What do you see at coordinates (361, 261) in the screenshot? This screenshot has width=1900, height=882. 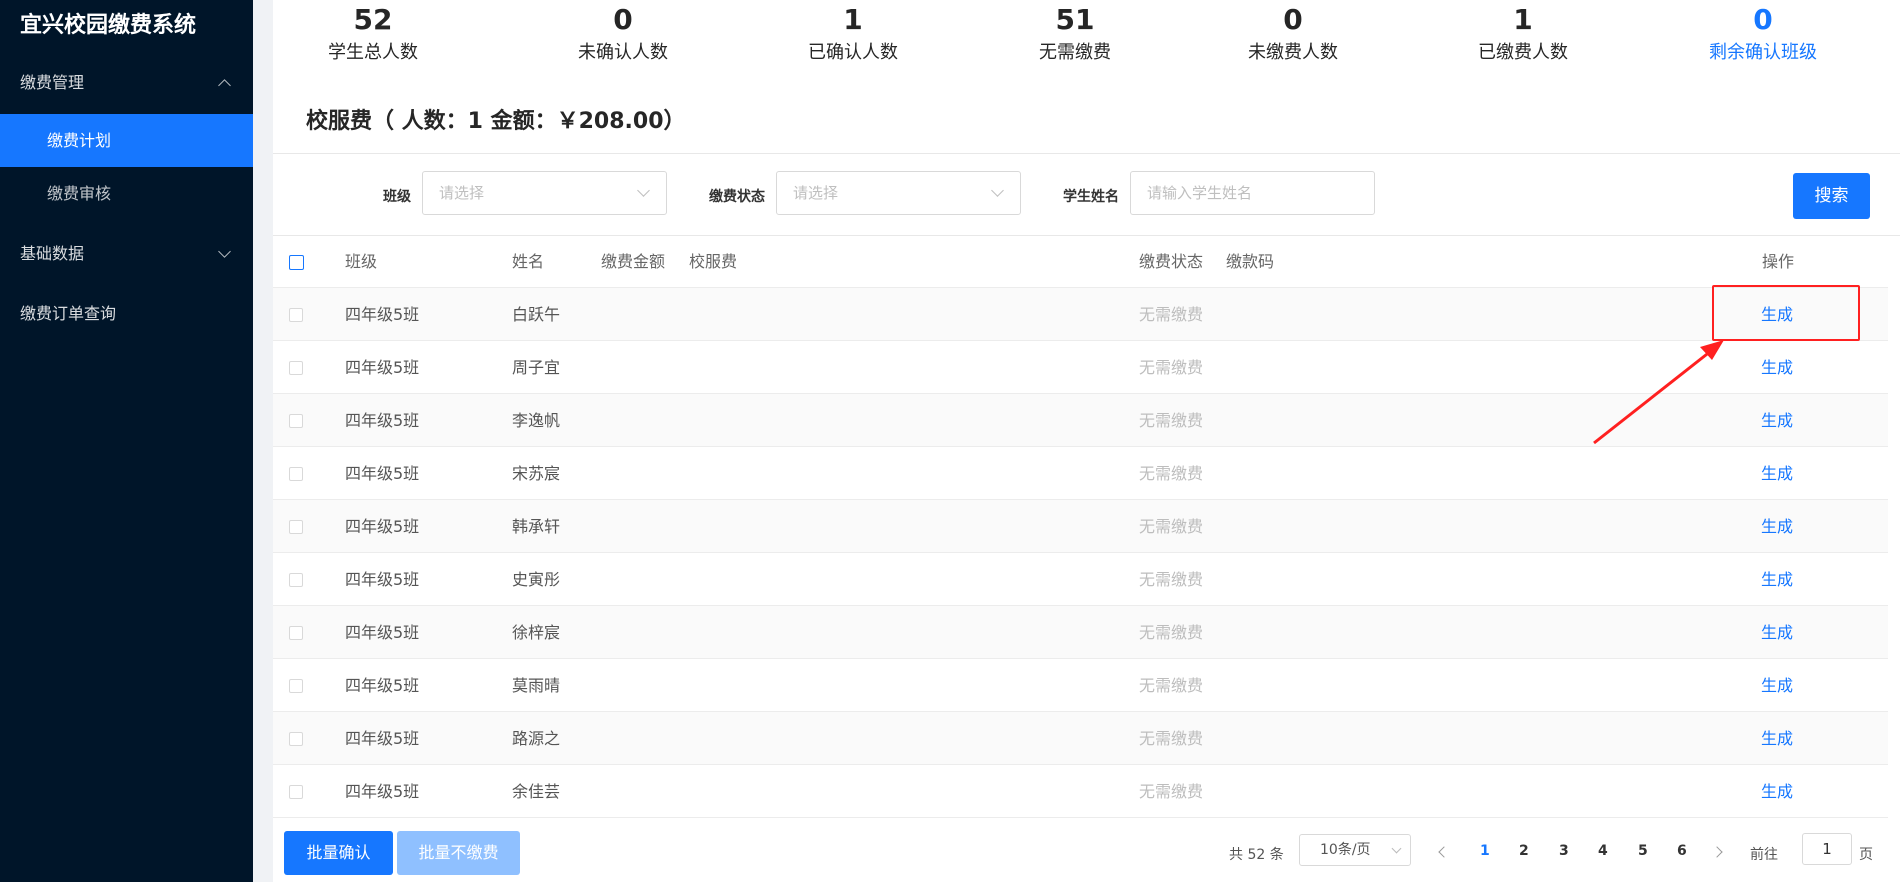 I see `header-class: 班级` at bounding box center [361, 261].